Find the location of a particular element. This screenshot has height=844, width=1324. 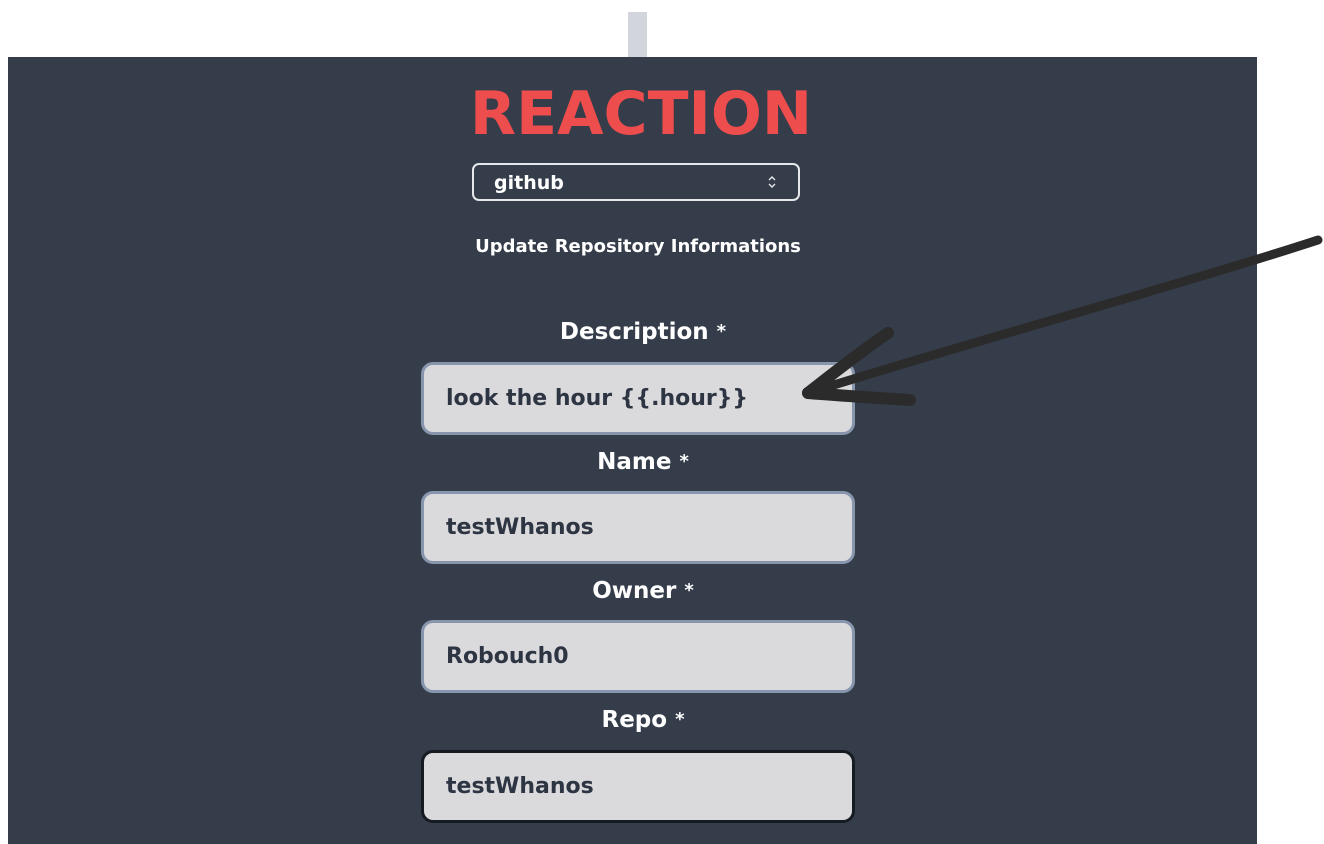

description-label: Description * is located at coordinates (643, 332).